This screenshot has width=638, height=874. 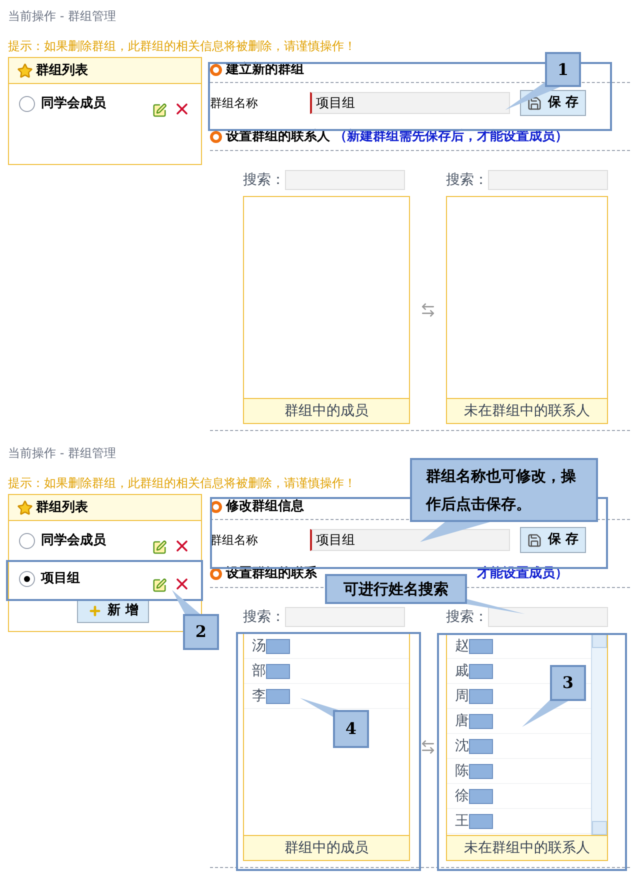 What do you see at coordinates (95, 611) in the screenshot?
I see `plus-icon` at bounding box center [95, 611].